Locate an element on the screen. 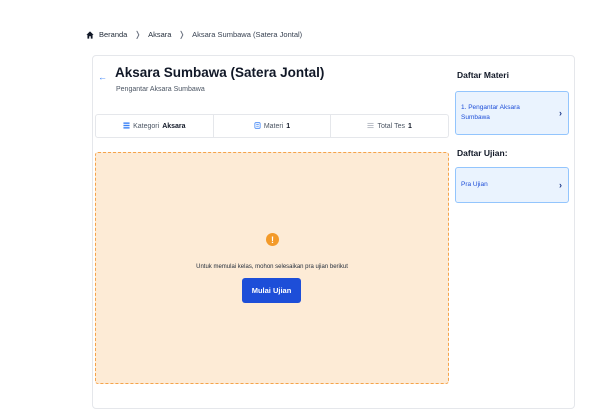  ujian-list-heading: Daftar Ujian: is located at coordinates (482, 153).